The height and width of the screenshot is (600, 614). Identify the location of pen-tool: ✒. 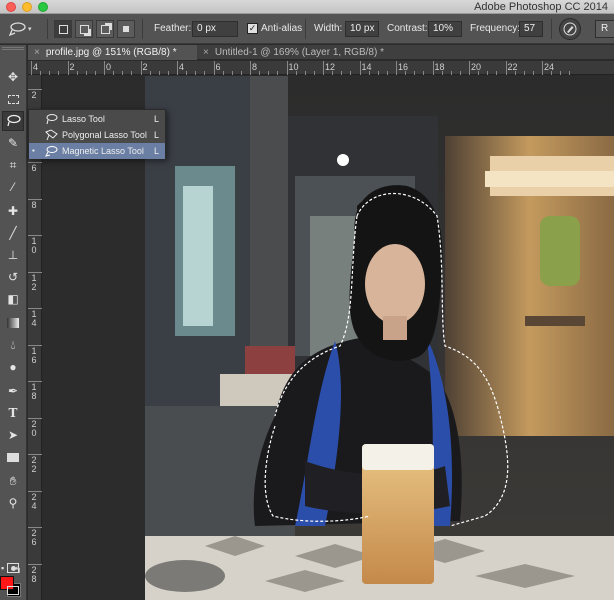
(13, 391).